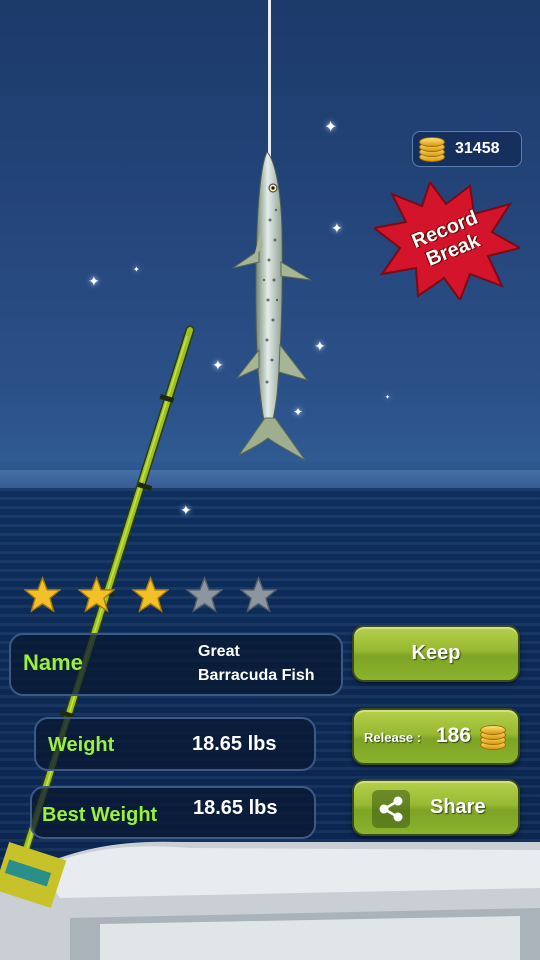  Describe the element at coordinates (234, 744) in the screenshot. I see `weight-value: 18.65 lbs` at that location.